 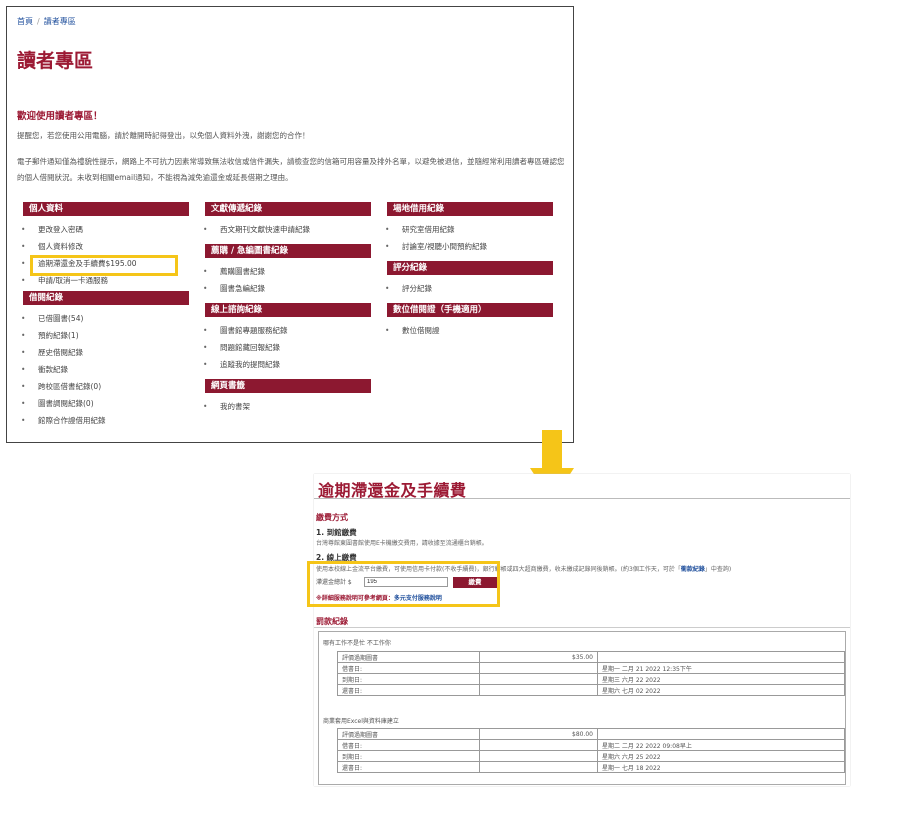 I want to click on venue-menu: 研究室借用紀錄 討論室/視聽小間預約紀錄, so click(x=469, y=238).